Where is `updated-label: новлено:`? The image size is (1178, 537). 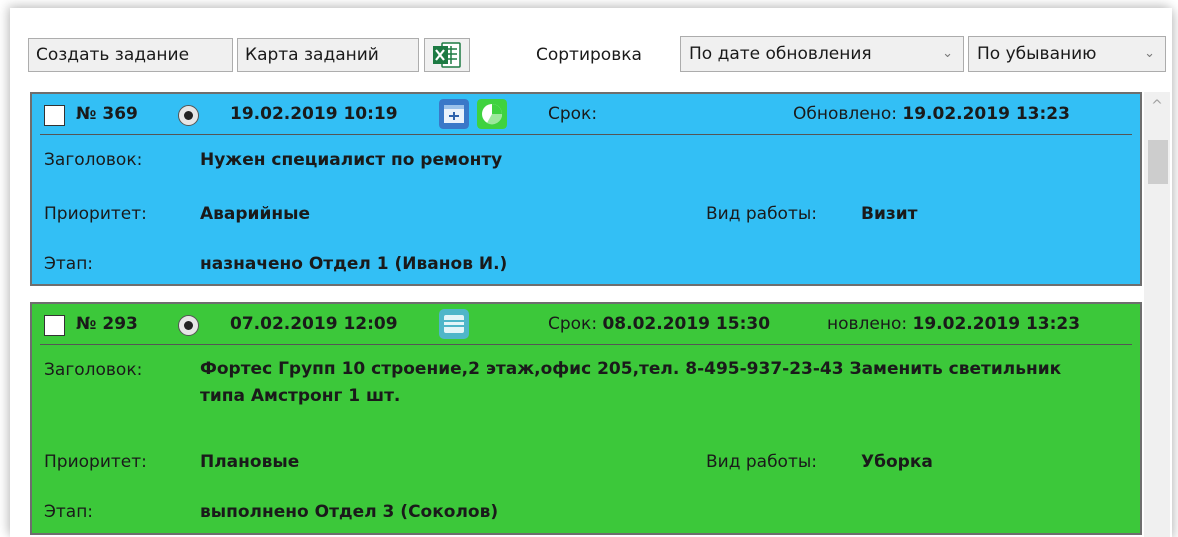
updated-label: новлено: is located at coordinates (867, 324).